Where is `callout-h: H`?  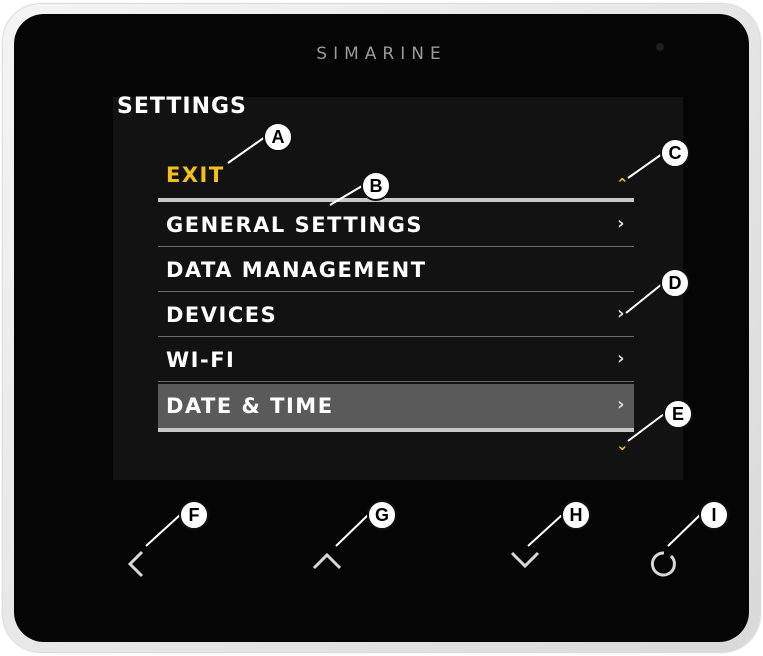 callout-h: H is located at coordinates (576, 515).